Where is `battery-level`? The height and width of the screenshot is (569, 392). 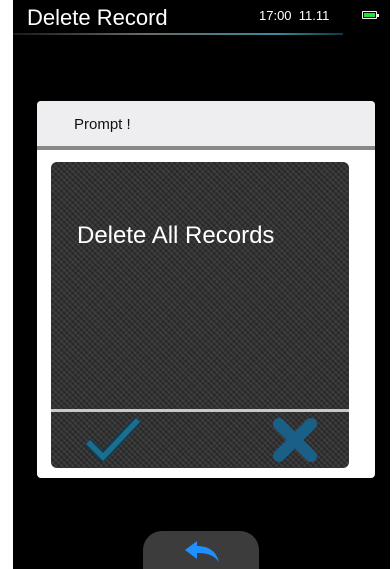 battery-level is located at coordinates (369, 15).